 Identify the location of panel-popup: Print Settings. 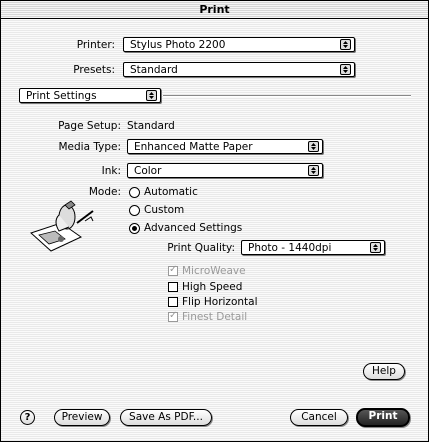
(90, 95).